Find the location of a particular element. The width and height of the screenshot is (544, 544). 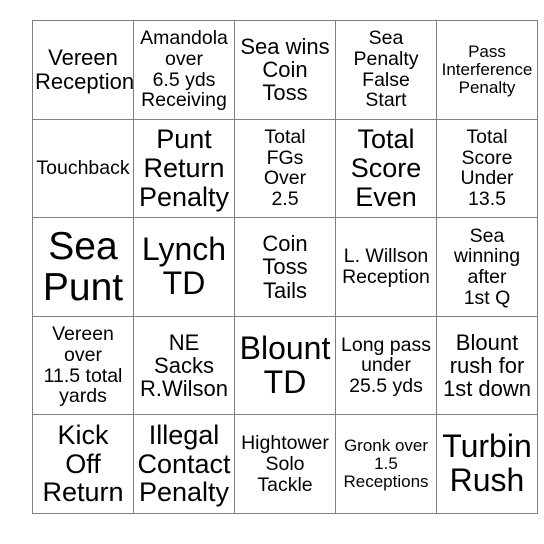

bingo-cell-r3c0: Vereen over 11.5 total yards is located at coordinates (83, 365).